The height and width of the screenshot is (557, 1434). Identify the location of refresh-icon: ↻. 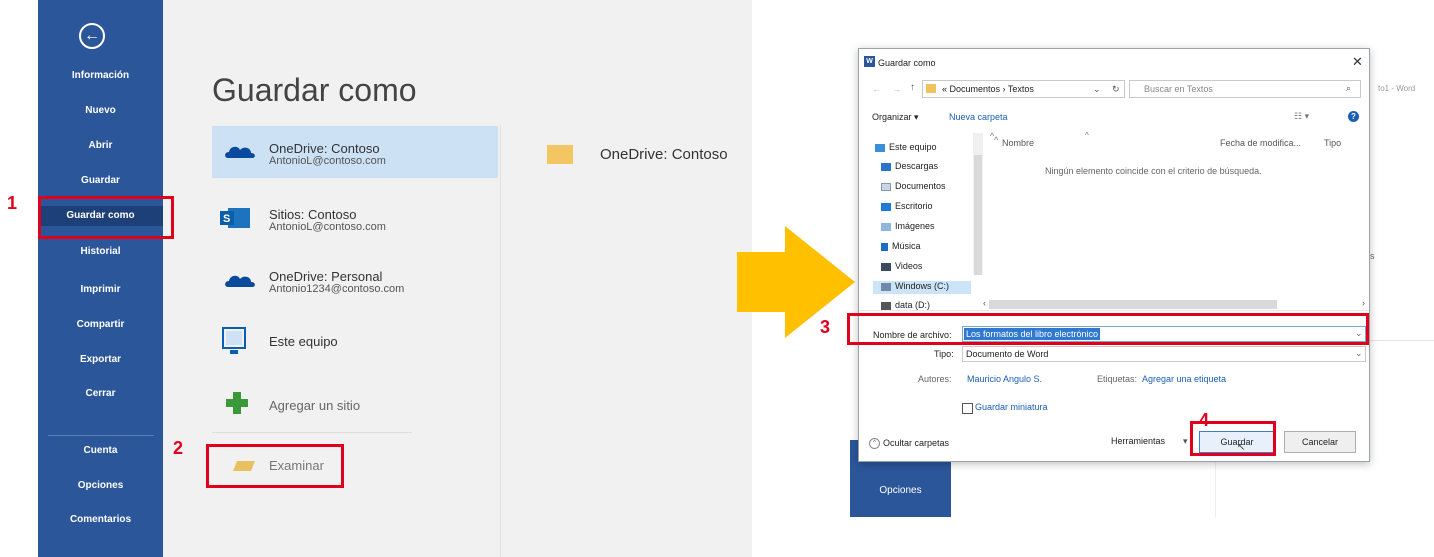
(1116, 89).